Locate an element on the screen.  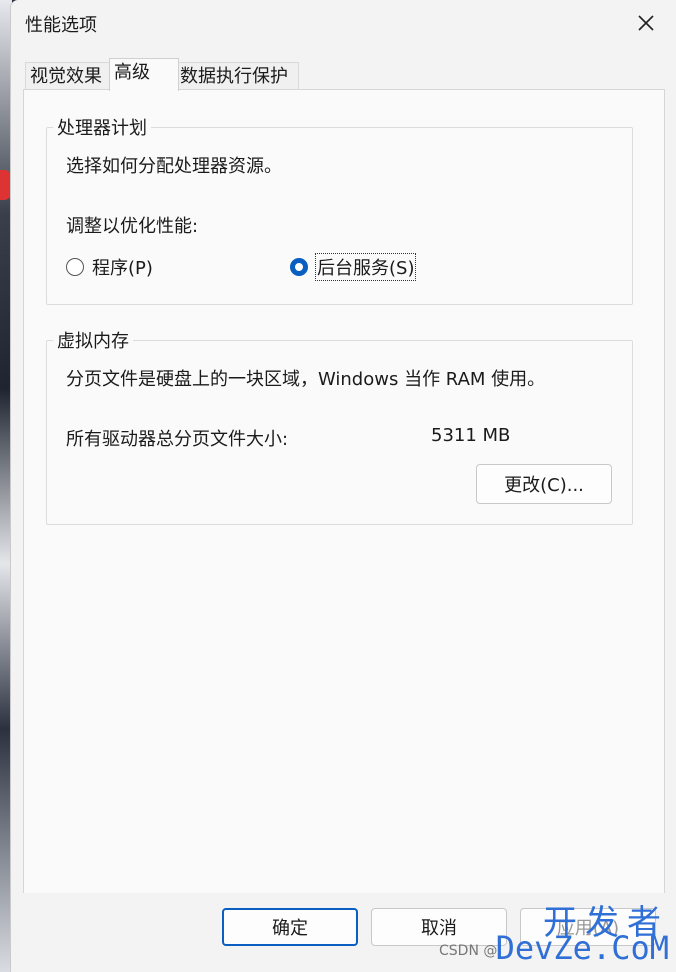
dialog-footer: 确定 取消 应用(A) is located at coordinates (343, 932).